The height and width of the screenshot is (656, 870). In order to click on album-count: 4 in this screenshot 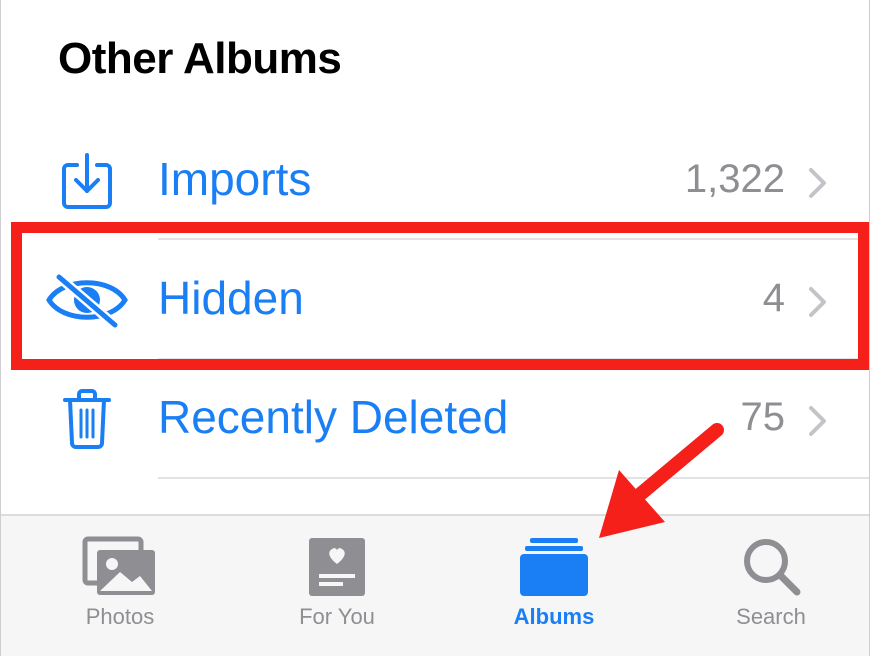, I will do `click(773, 298)`.